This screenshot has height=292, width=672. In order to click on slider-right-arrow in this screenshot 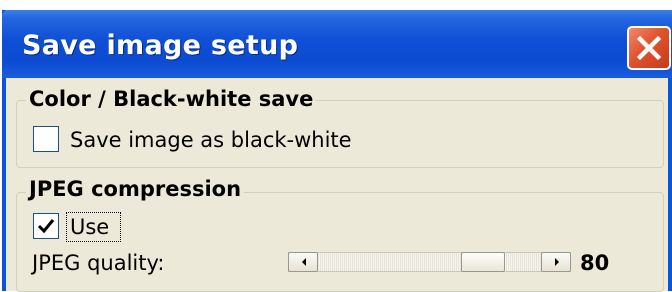, I will do `click(556, 262)`.